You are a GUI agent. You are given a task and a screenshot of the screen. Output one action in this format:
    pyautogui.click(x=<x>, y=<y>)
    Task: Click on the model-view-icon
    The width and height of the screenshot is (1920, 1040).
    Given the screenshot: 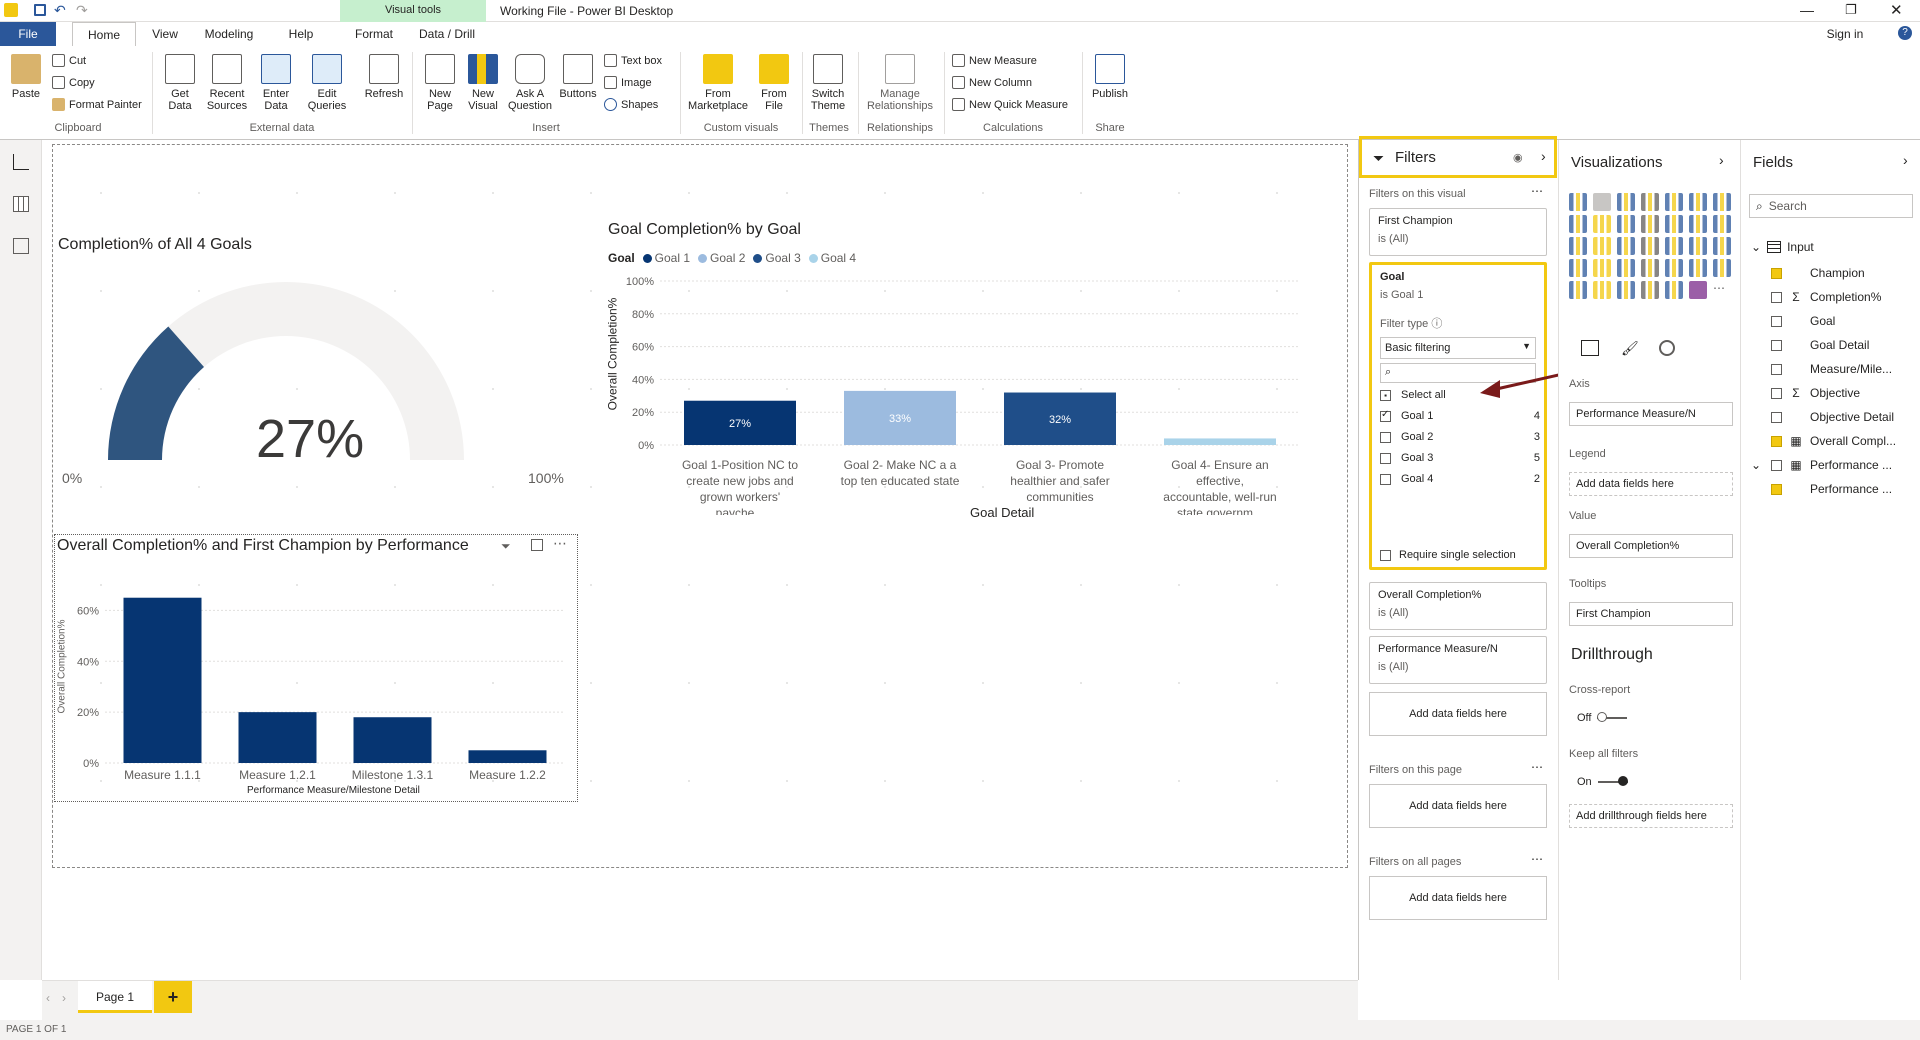 What is the action you would take?
    pyautogui.click(x=21, y=246)
    